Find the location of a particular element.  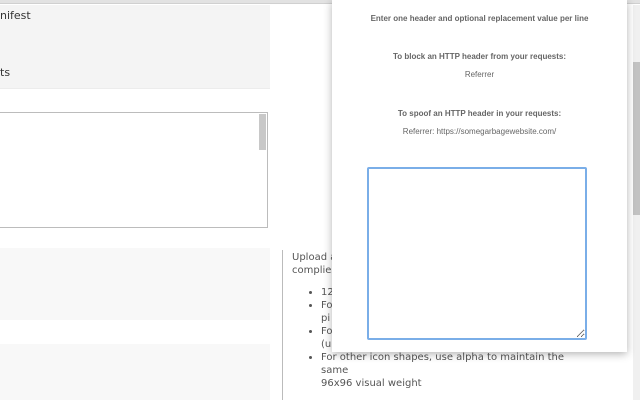

textarea-scrollbar is located at coordinates (262, 132).